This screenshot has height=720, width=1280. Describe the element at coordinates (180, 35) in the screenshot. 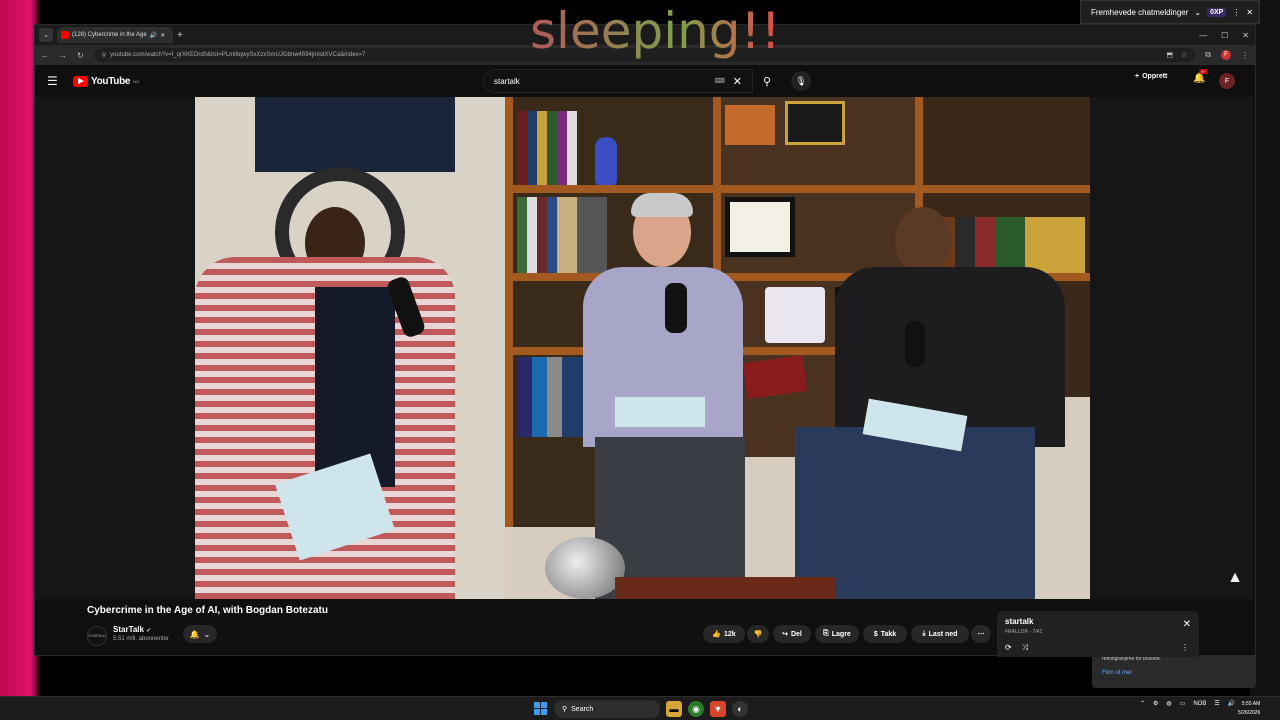

I see `new-tab-button: +` at that location.